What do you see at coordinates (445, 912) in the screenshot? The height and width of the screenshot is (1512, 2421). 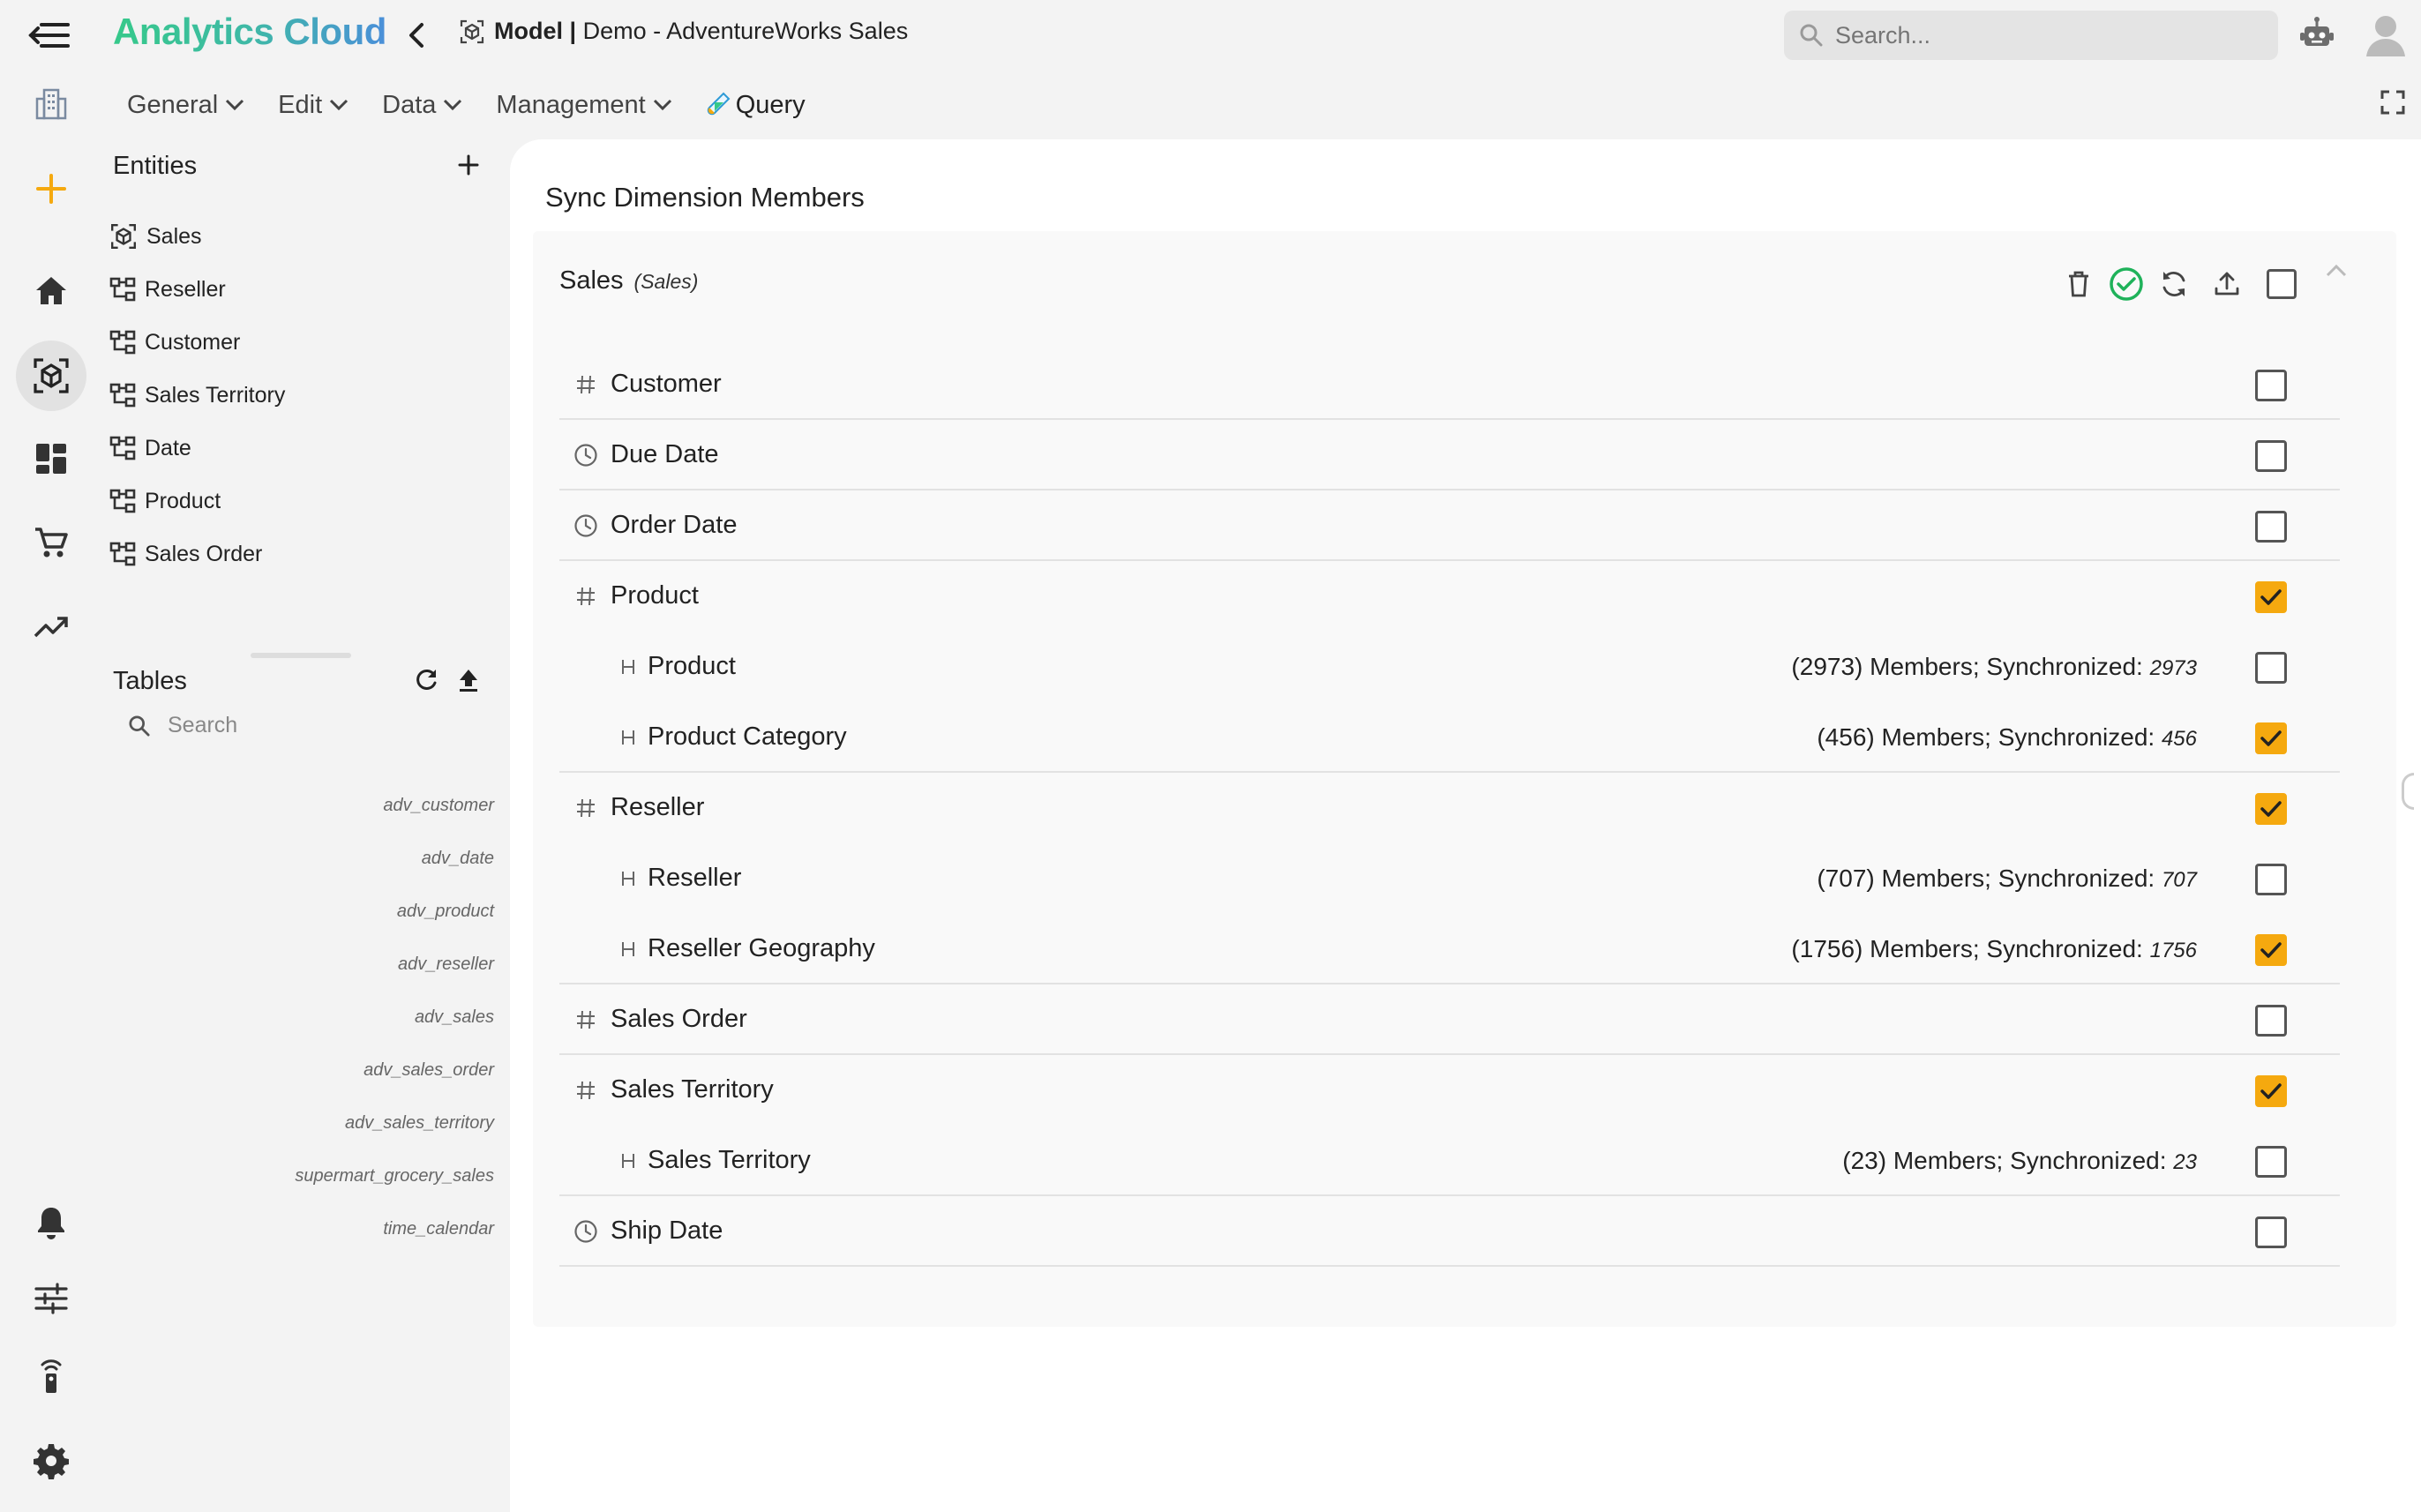 I see `table-item: adv_product` at bounding box center [445, 912].